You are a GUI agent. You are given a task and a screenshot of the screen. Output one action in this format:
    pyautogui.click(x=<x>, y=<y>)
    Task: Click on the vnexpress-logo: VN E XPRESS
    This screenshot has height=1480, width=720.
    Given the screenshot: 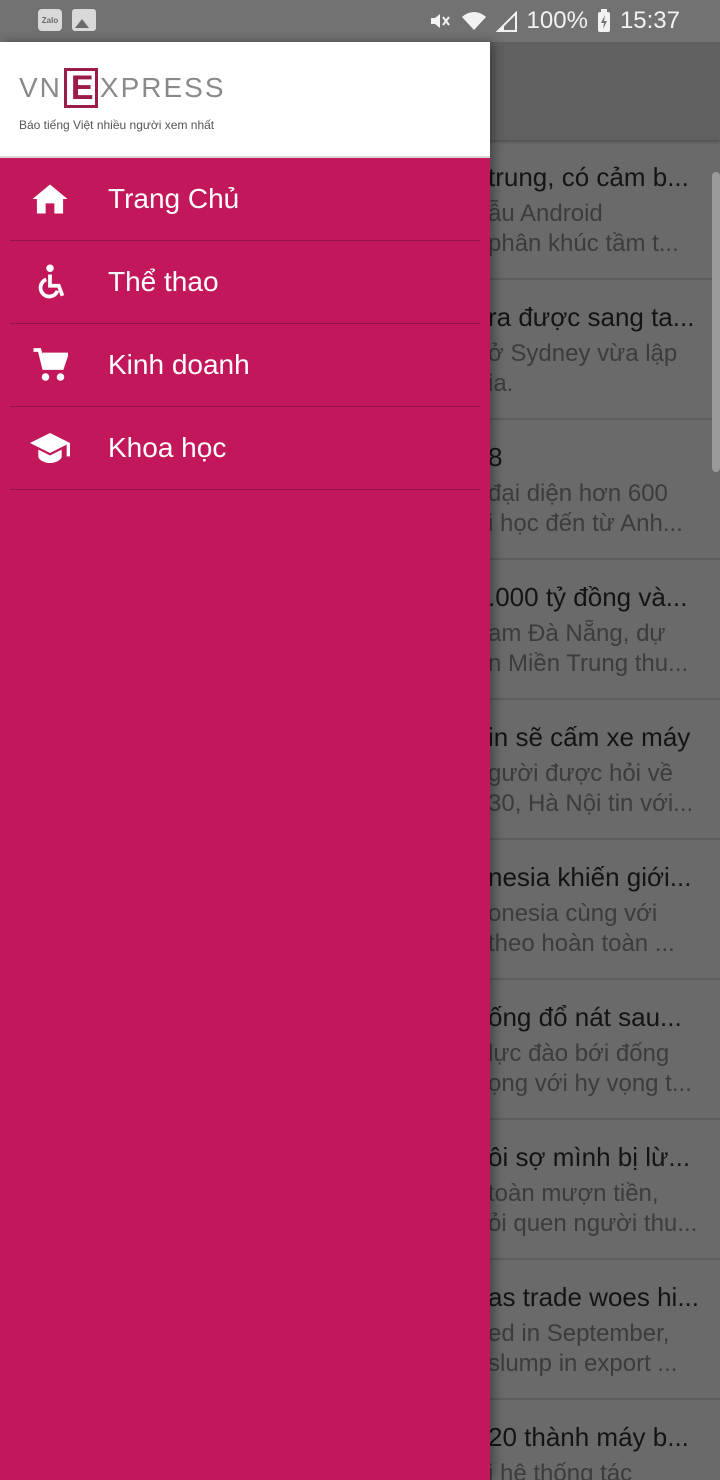 What is the action you would take?
    pyautogui.click(x=122, y=88)
    